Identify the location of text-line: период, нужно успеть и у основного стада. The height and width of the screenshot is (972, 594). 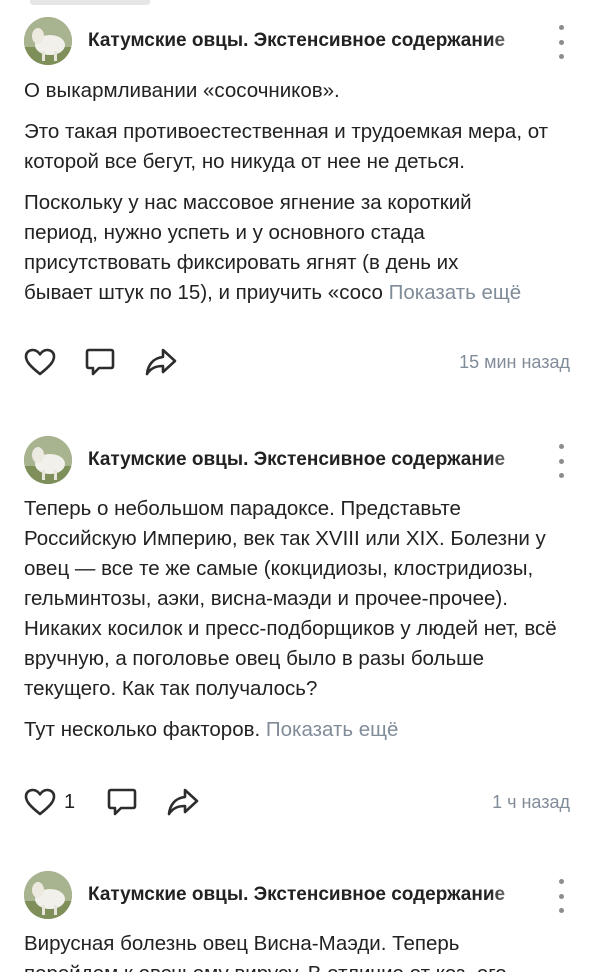
(224, 232).